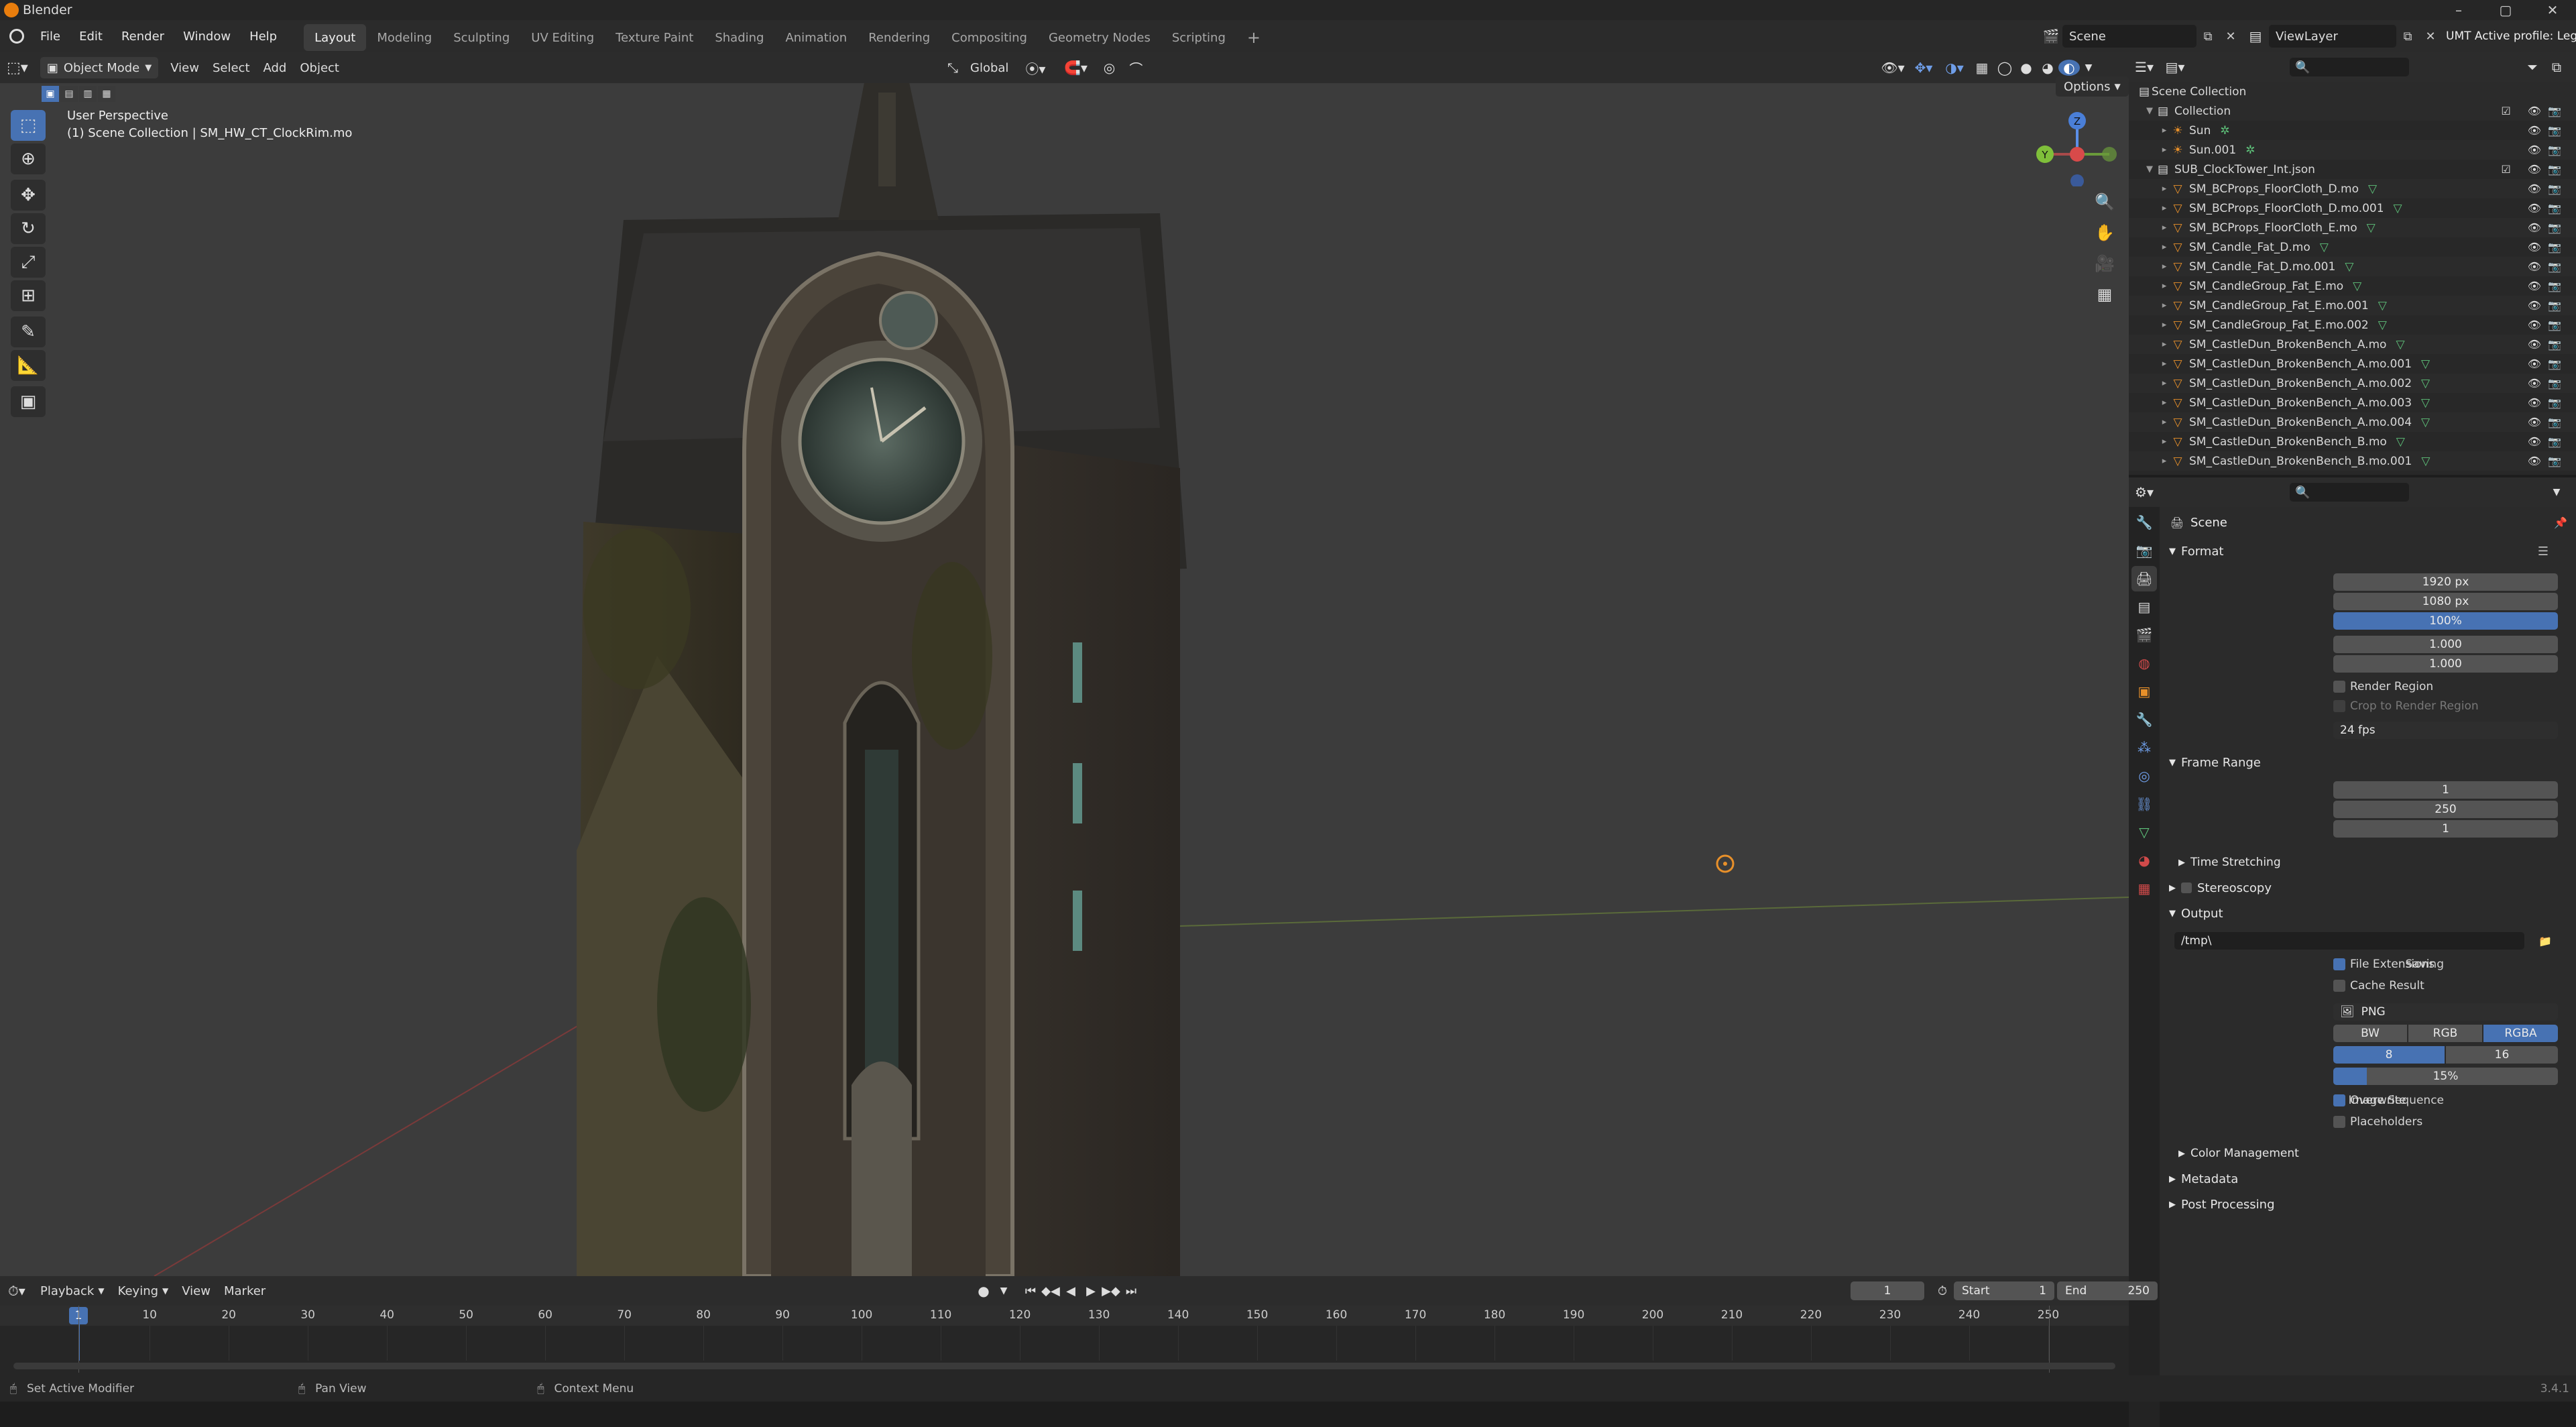  I want to click on preview-range-icon: ⏱, so click(1942, 1291).